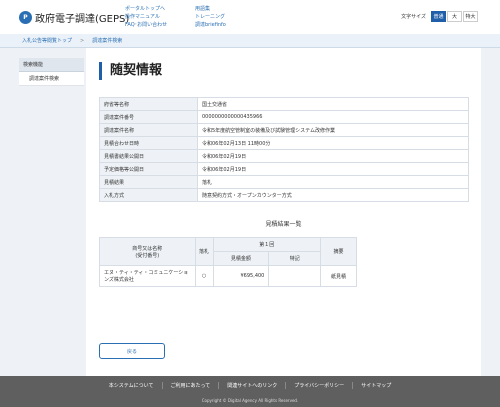 The width and height of the screenshot is (500, 407). I want to click on cell-company: エヌ・ティ・ティ・コミュニケーションズ株式会社, so click(147, 276).